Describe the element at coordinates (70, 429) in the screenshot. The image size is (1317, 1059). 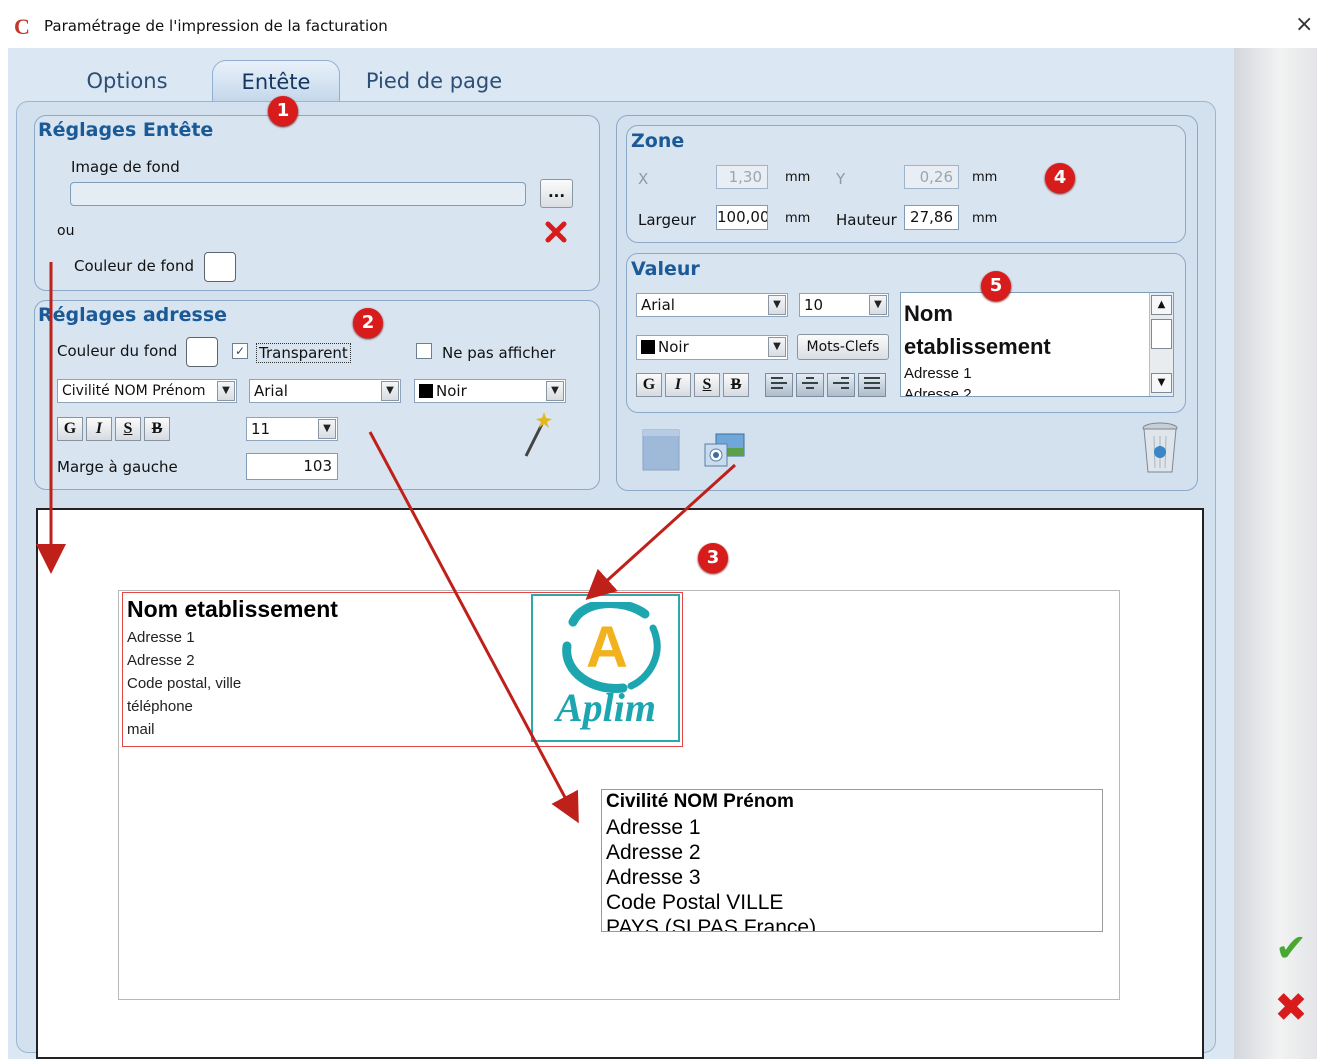
I see `address-bold-button: G` at that location.